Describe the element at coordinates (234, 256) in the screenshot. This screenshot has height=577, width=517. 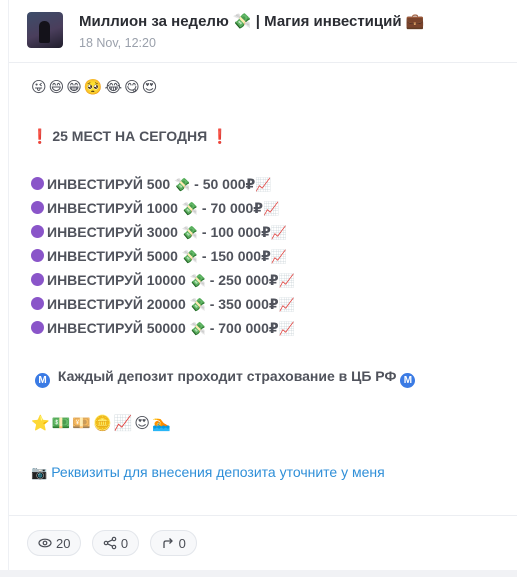
I see `offer-result: - 150 000₽` at that location.